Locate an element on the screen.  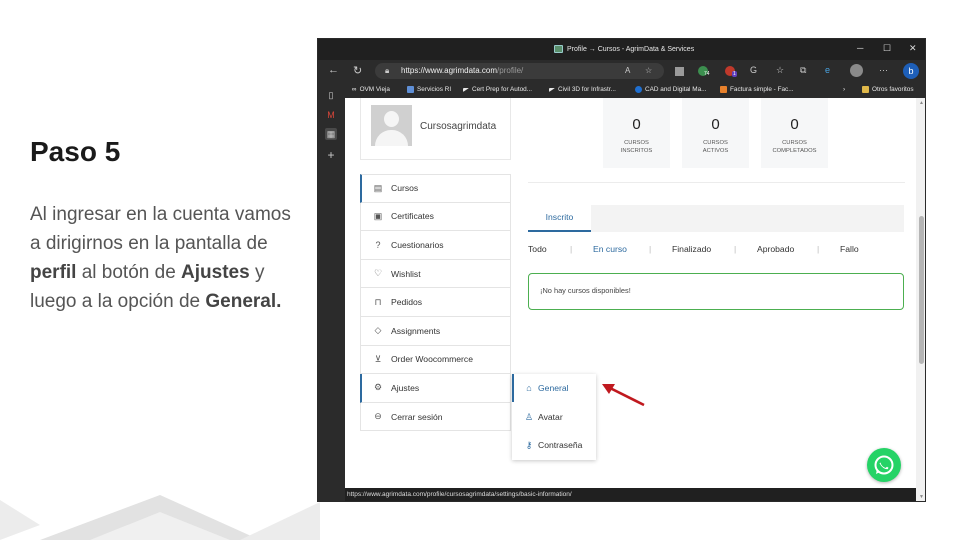
menu-item-order-woocommerce: ⊻ Order Woocommerce is located at coordinates (435, 360).